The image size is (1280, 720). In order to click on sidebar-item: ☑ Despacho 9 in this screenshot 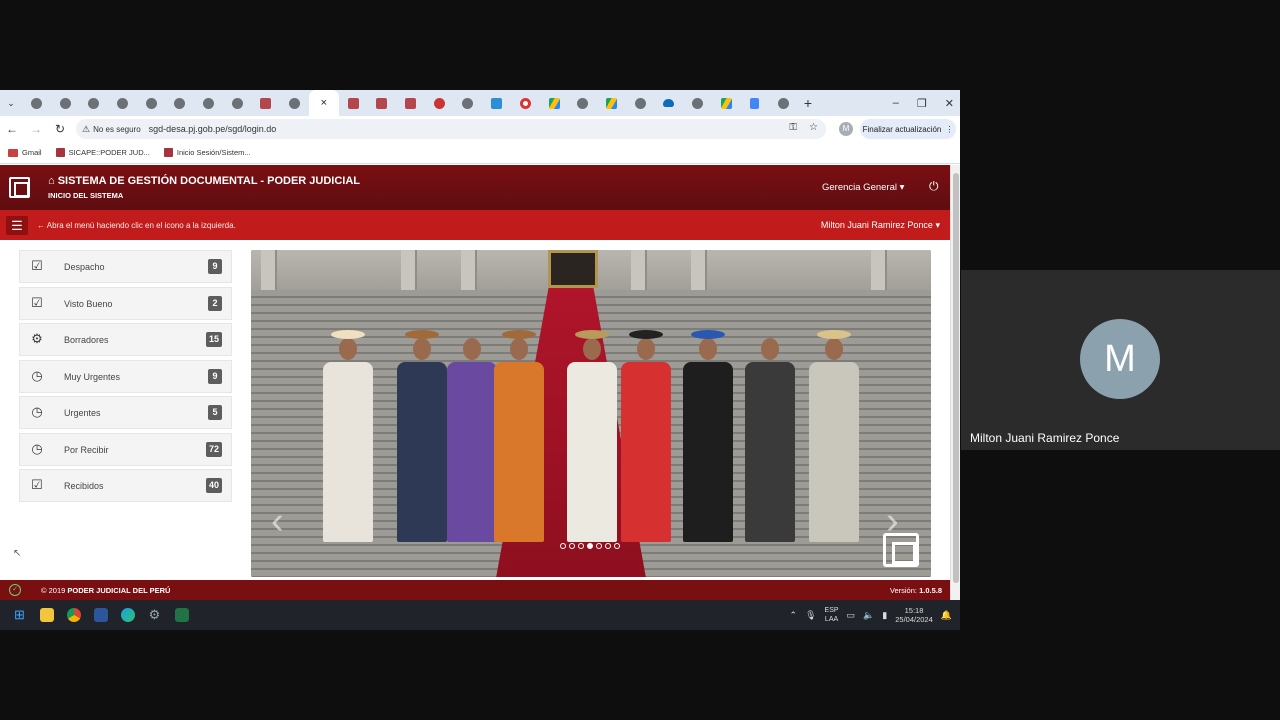, I will do `click(125, 266)`.